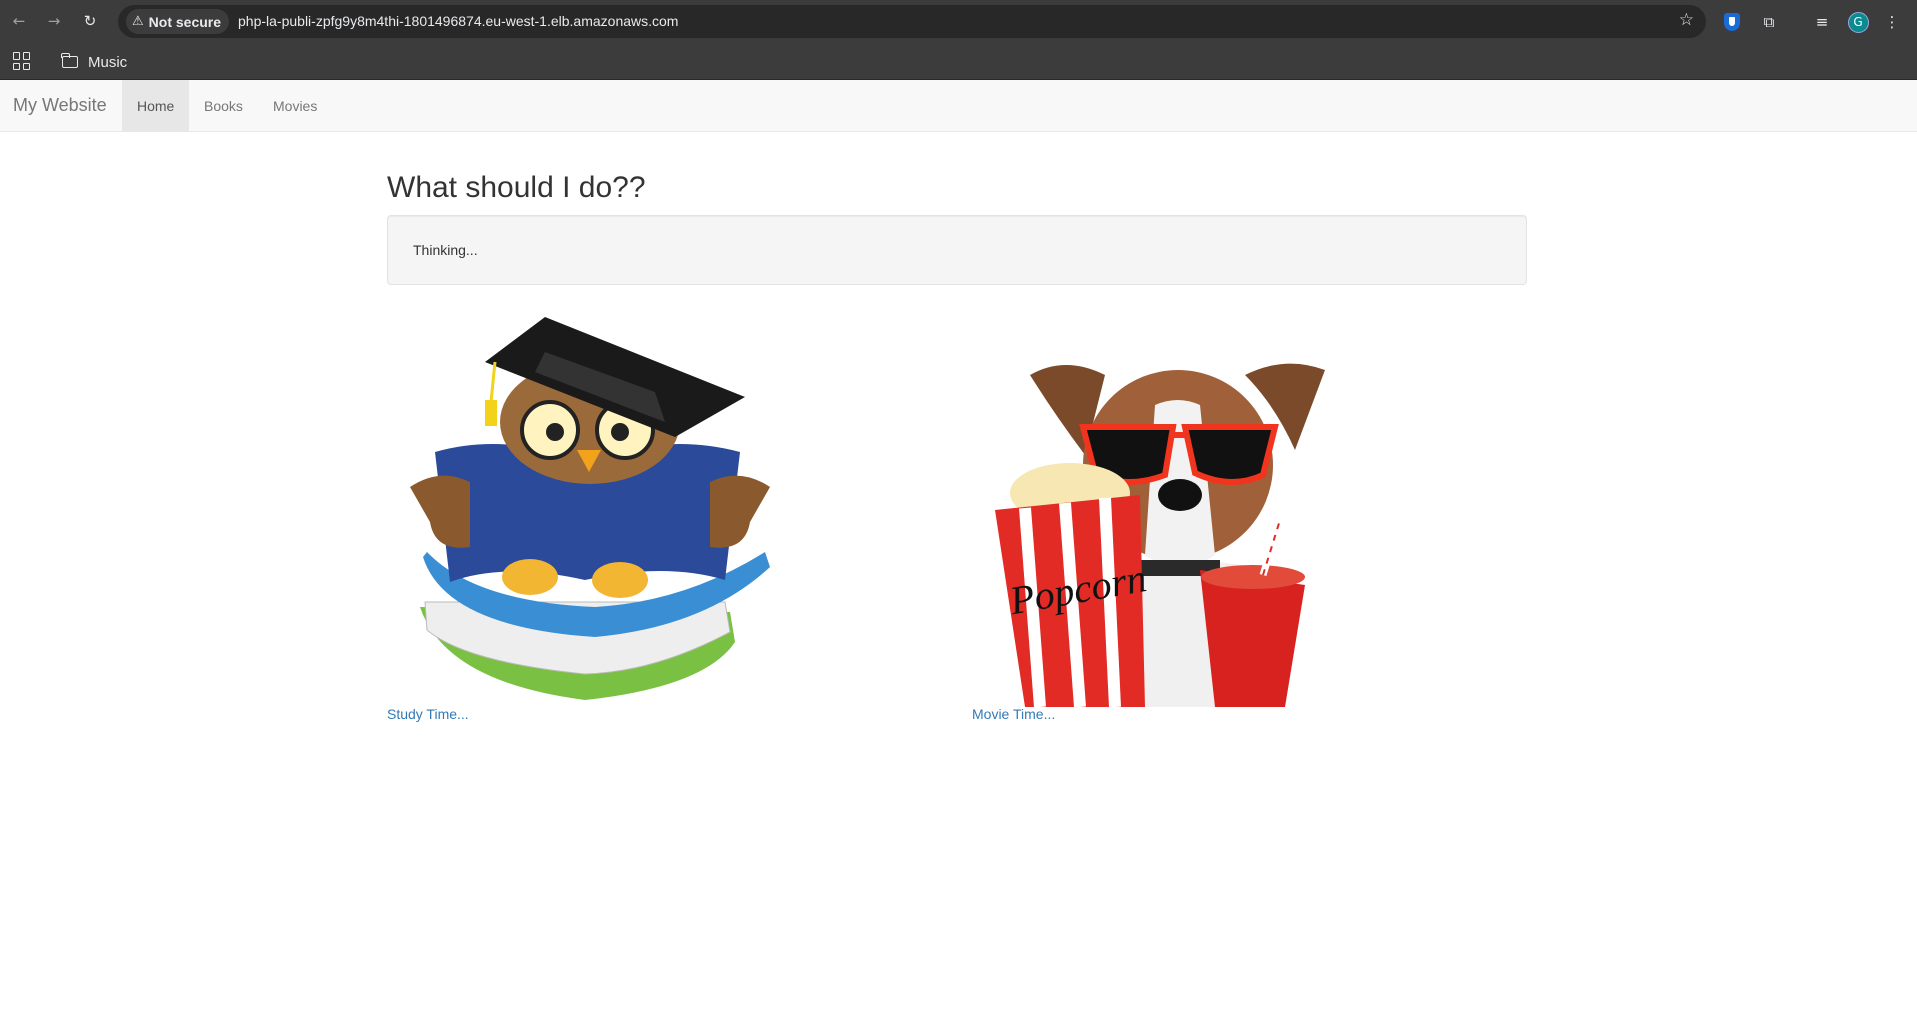 This screenshot has height=1009, width=1917. Describe the element at coordinates (530, 577) in the screenshot. I see `owl-claw-left` at that location.